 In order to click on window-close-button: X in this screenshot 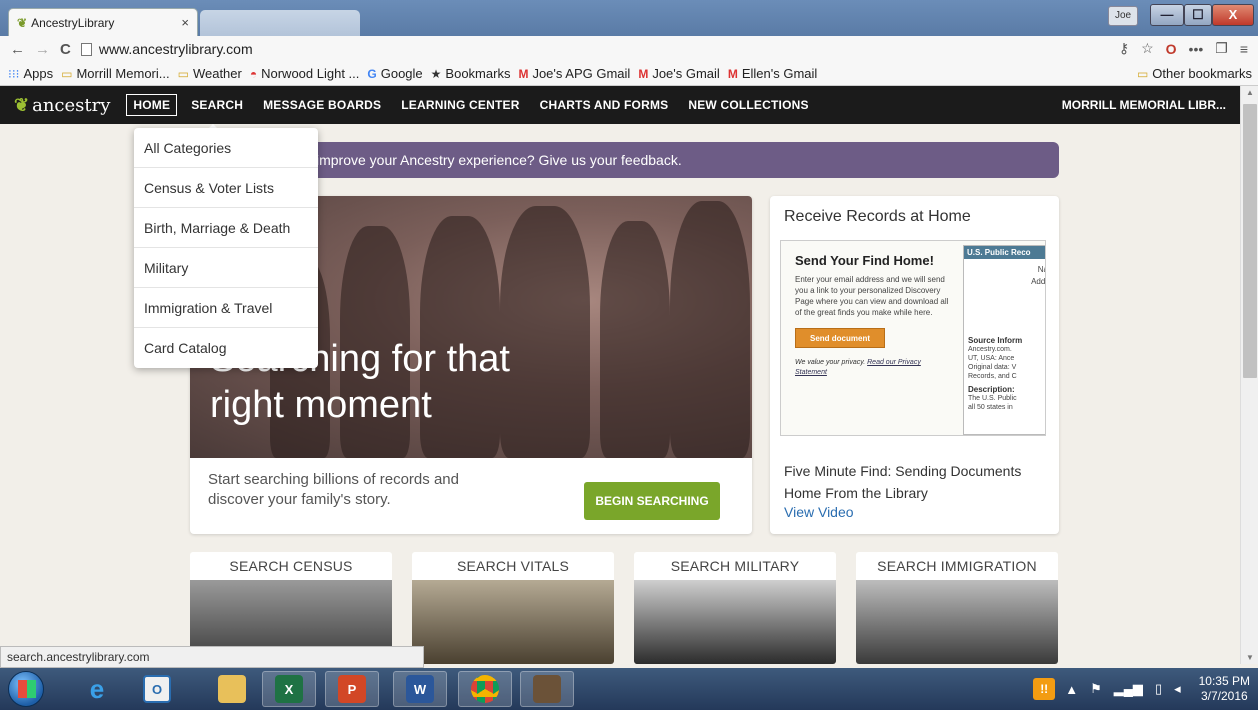, I will do `click(1233, 15)`.